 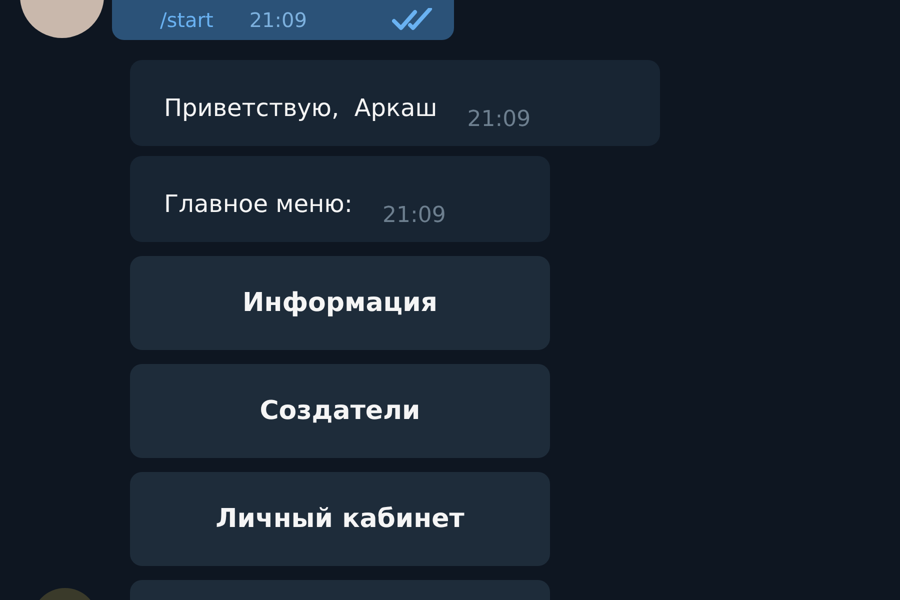 I want to click on message-text: Главное меню:, so click(x=258, y=204).